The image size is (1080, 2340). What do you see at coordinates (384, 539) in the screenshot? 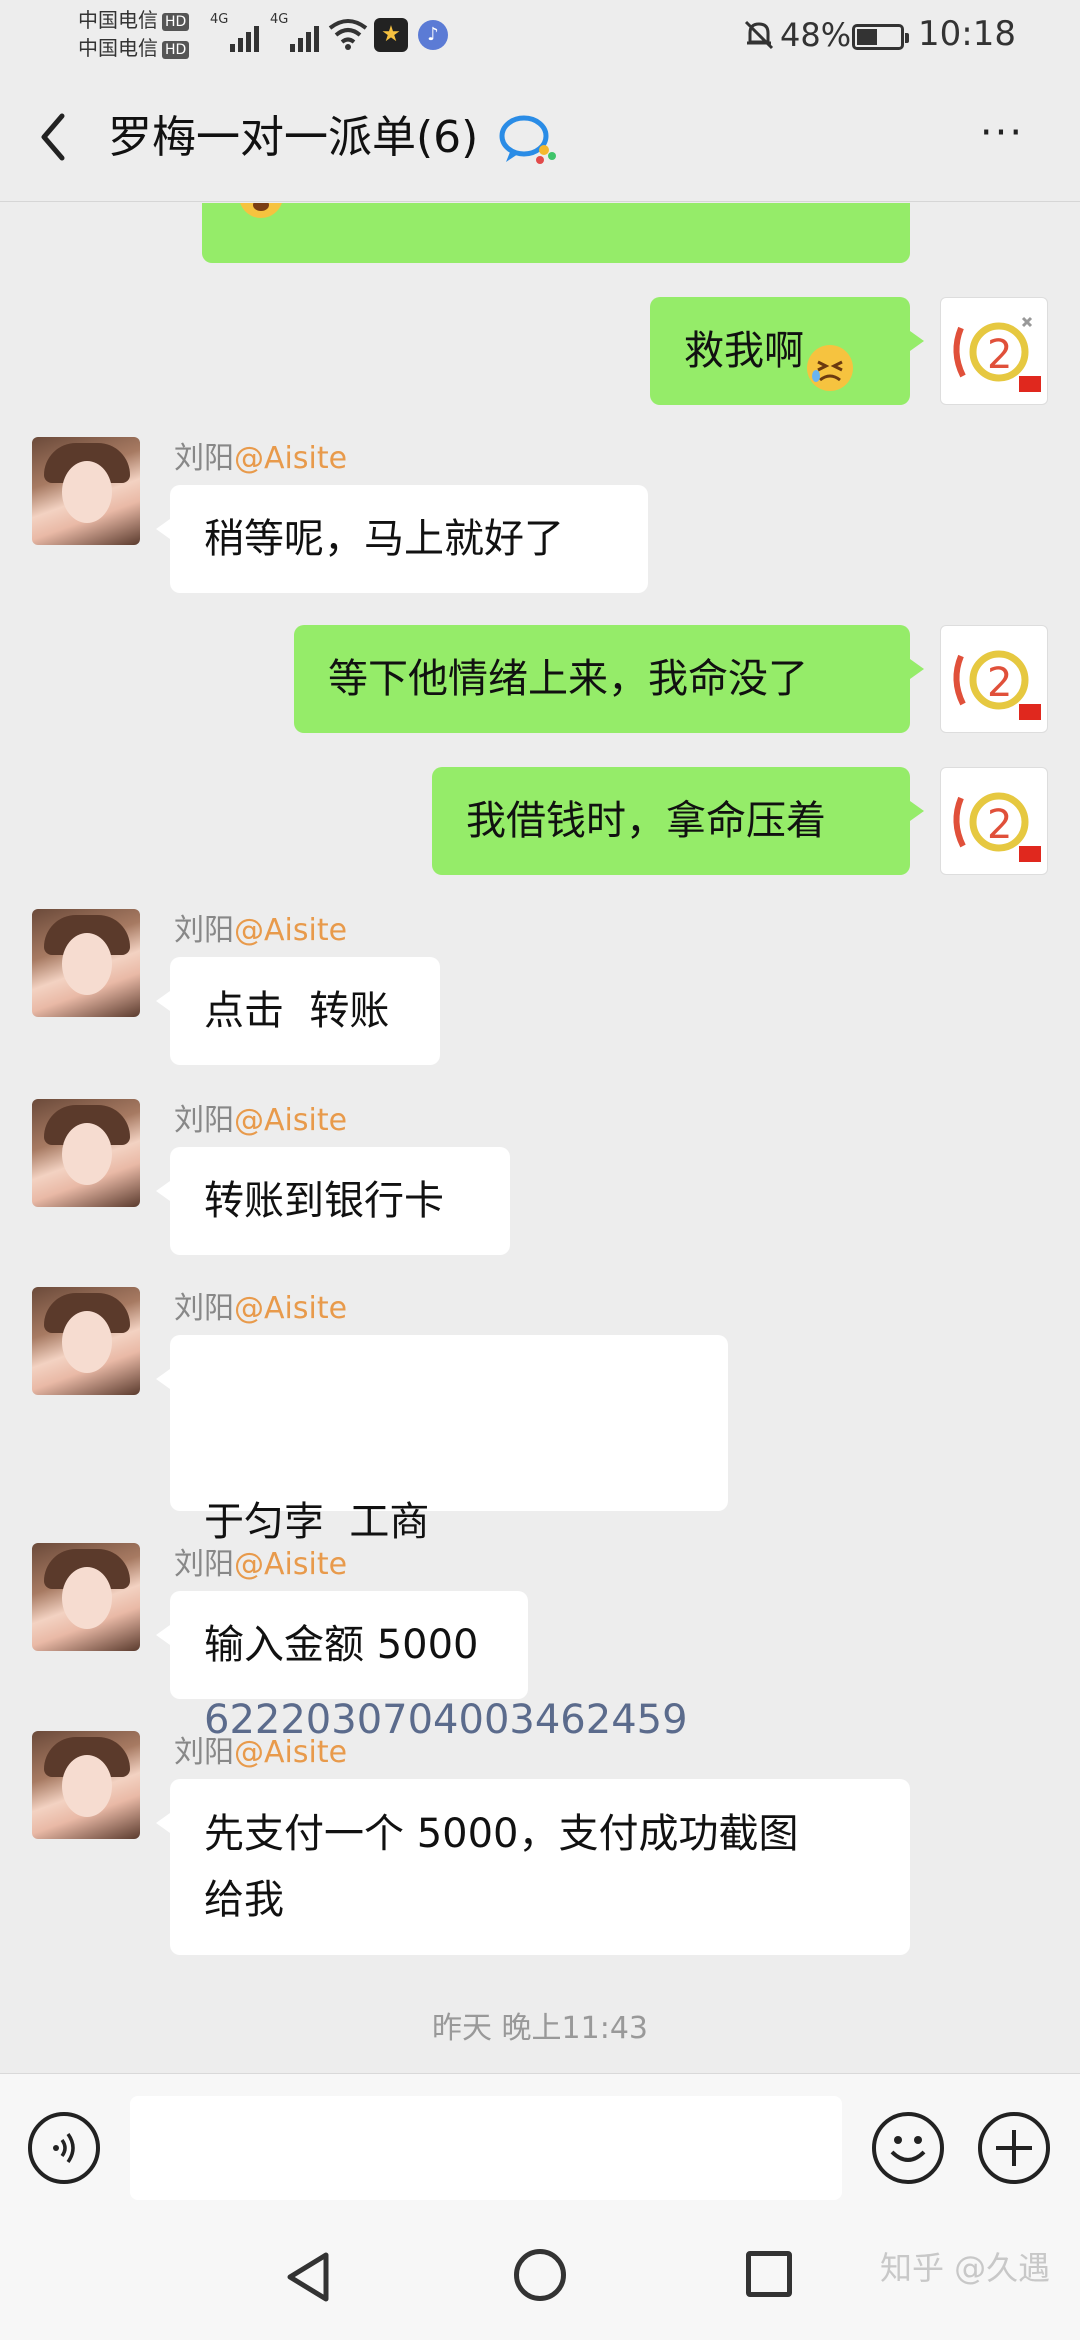
I see `message-text: 稍等呢，马上就好了` at bounding box center [384, 539].